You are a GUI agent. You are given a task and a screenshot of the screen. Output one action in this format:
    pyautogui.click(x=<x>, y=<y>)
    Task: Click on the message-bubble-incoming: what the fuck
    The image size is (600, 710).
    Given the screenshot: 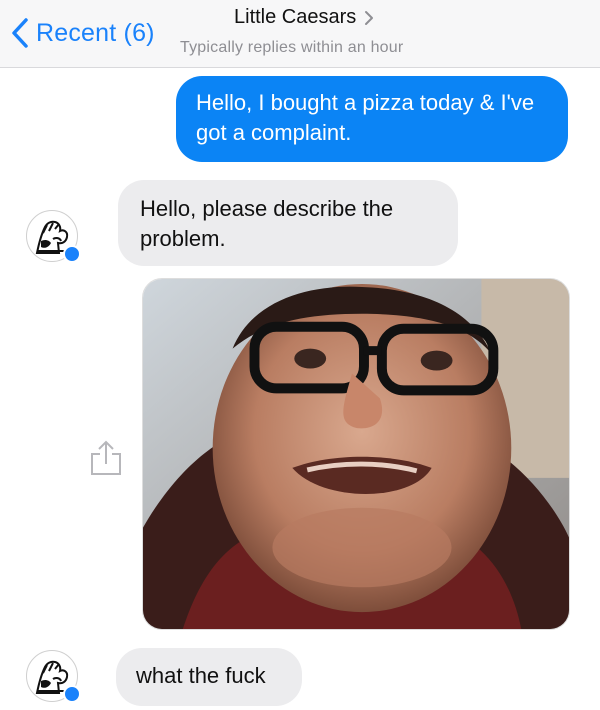 What is the action you would take?
    pyautogui.click(x=209, y=677)
    